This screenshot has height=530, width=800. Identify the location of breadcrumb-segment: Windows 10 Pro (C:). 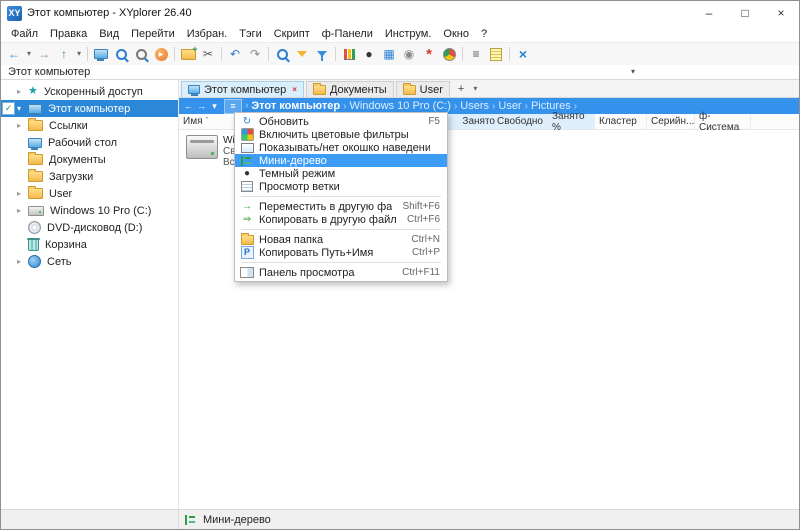
(399, 106).